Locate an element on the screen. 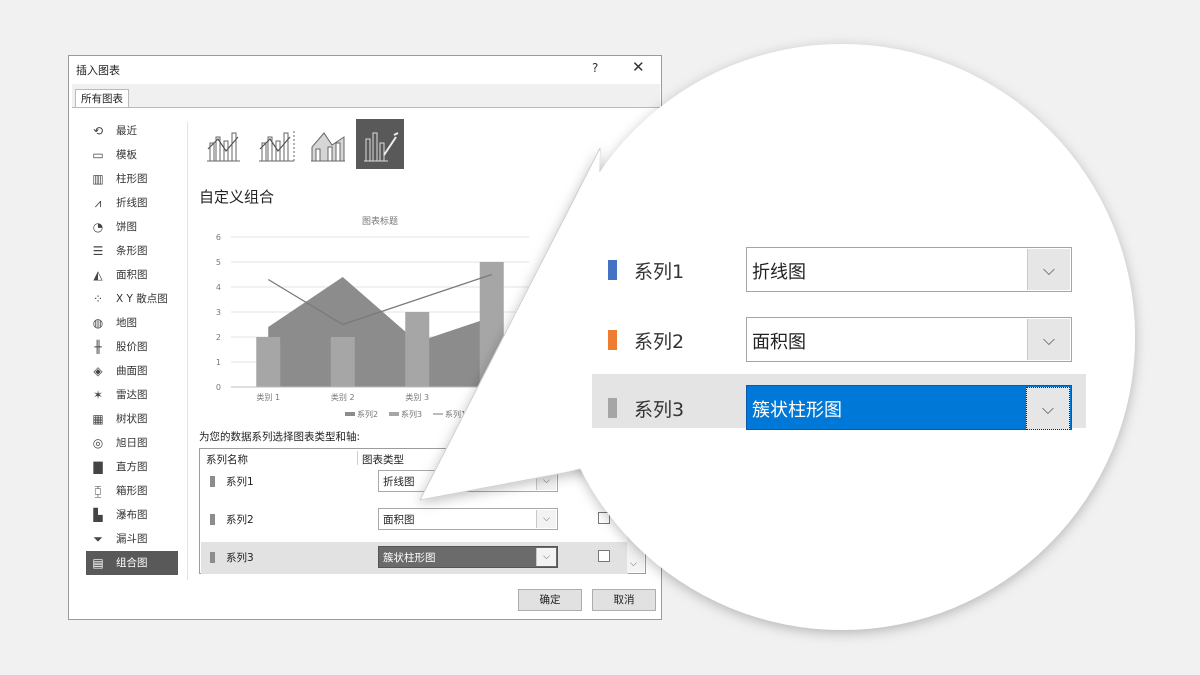 This screenshot has height=675, width=1200. series3-swatch is located at coordinates (612, 408).